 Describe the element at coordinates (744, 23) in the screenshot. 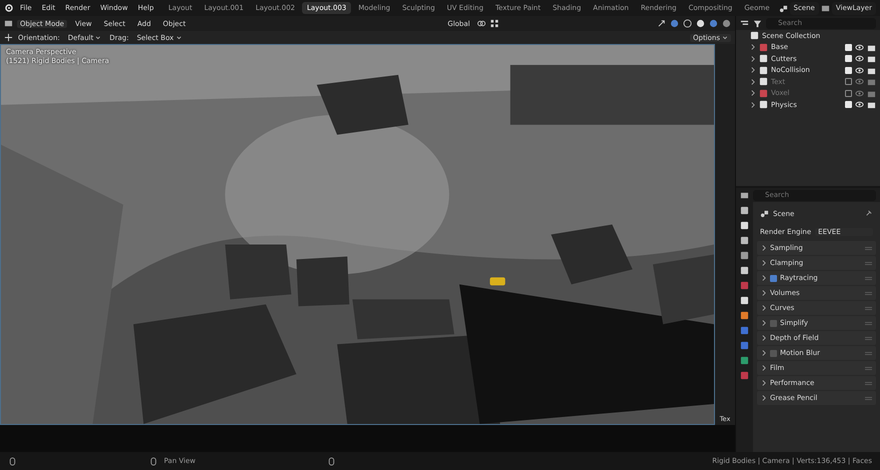

I see `display-mode-icon` at that location.